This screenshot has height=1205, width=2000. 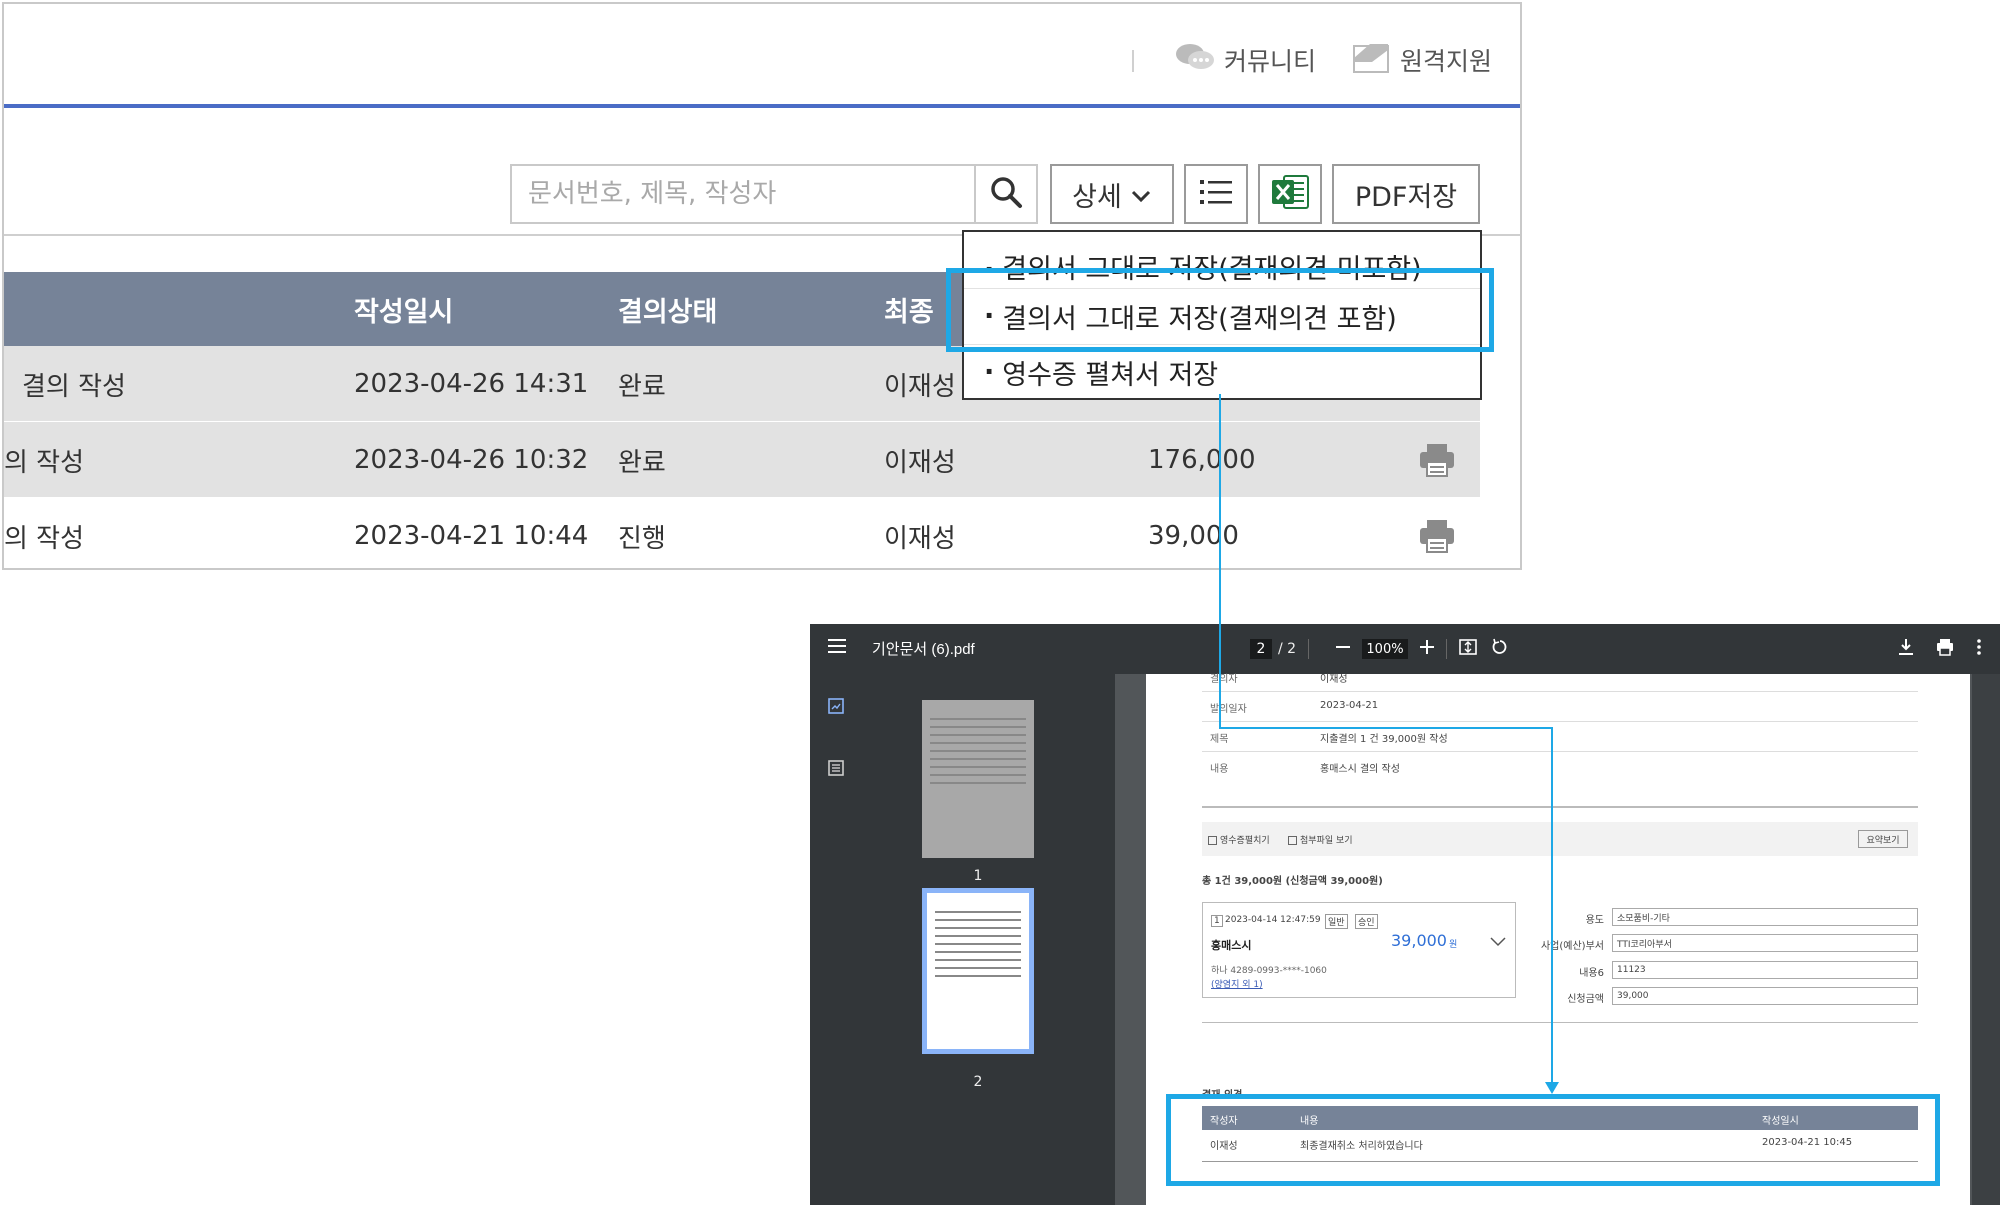 I want to click on magnifier-icon, so click(x=1006, y=194).